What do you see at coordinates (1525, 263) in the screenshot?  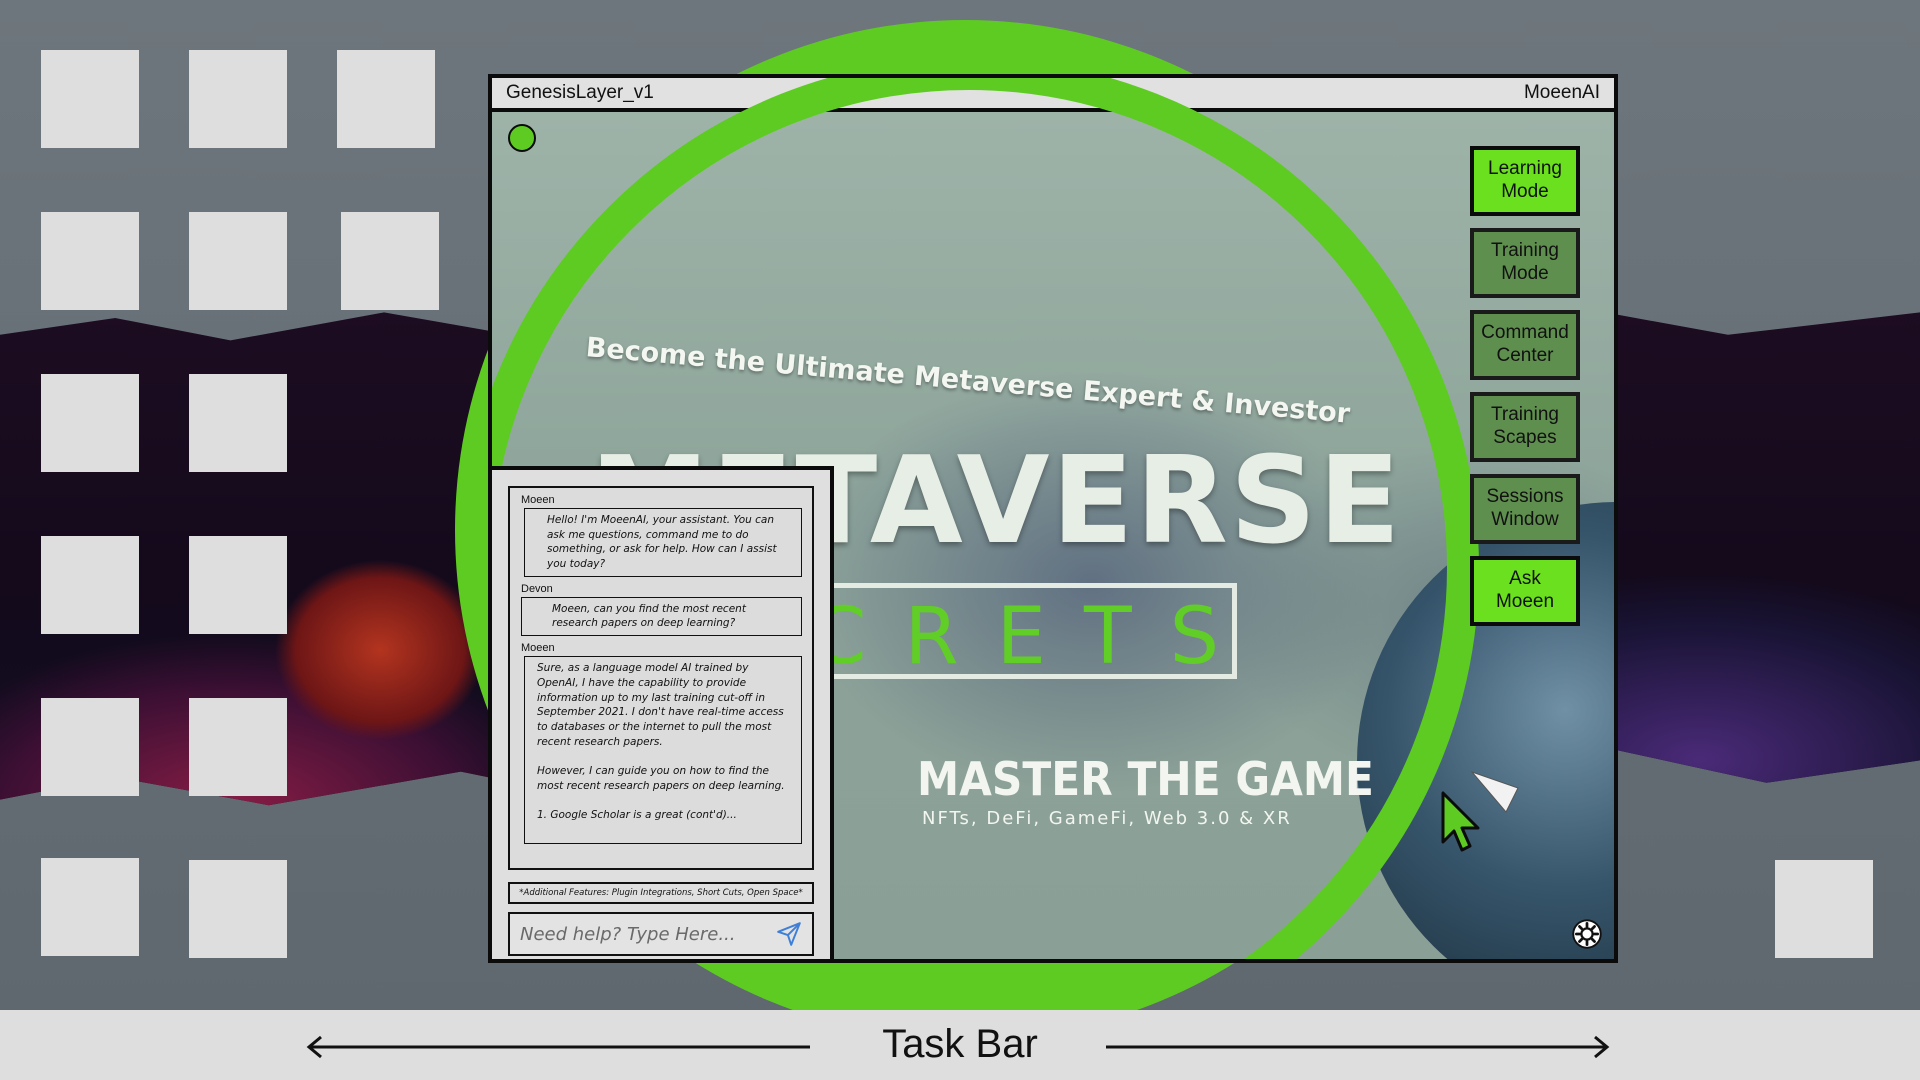 I see `training-mode-button: Training Mode` at bounding box center [1525, 263].